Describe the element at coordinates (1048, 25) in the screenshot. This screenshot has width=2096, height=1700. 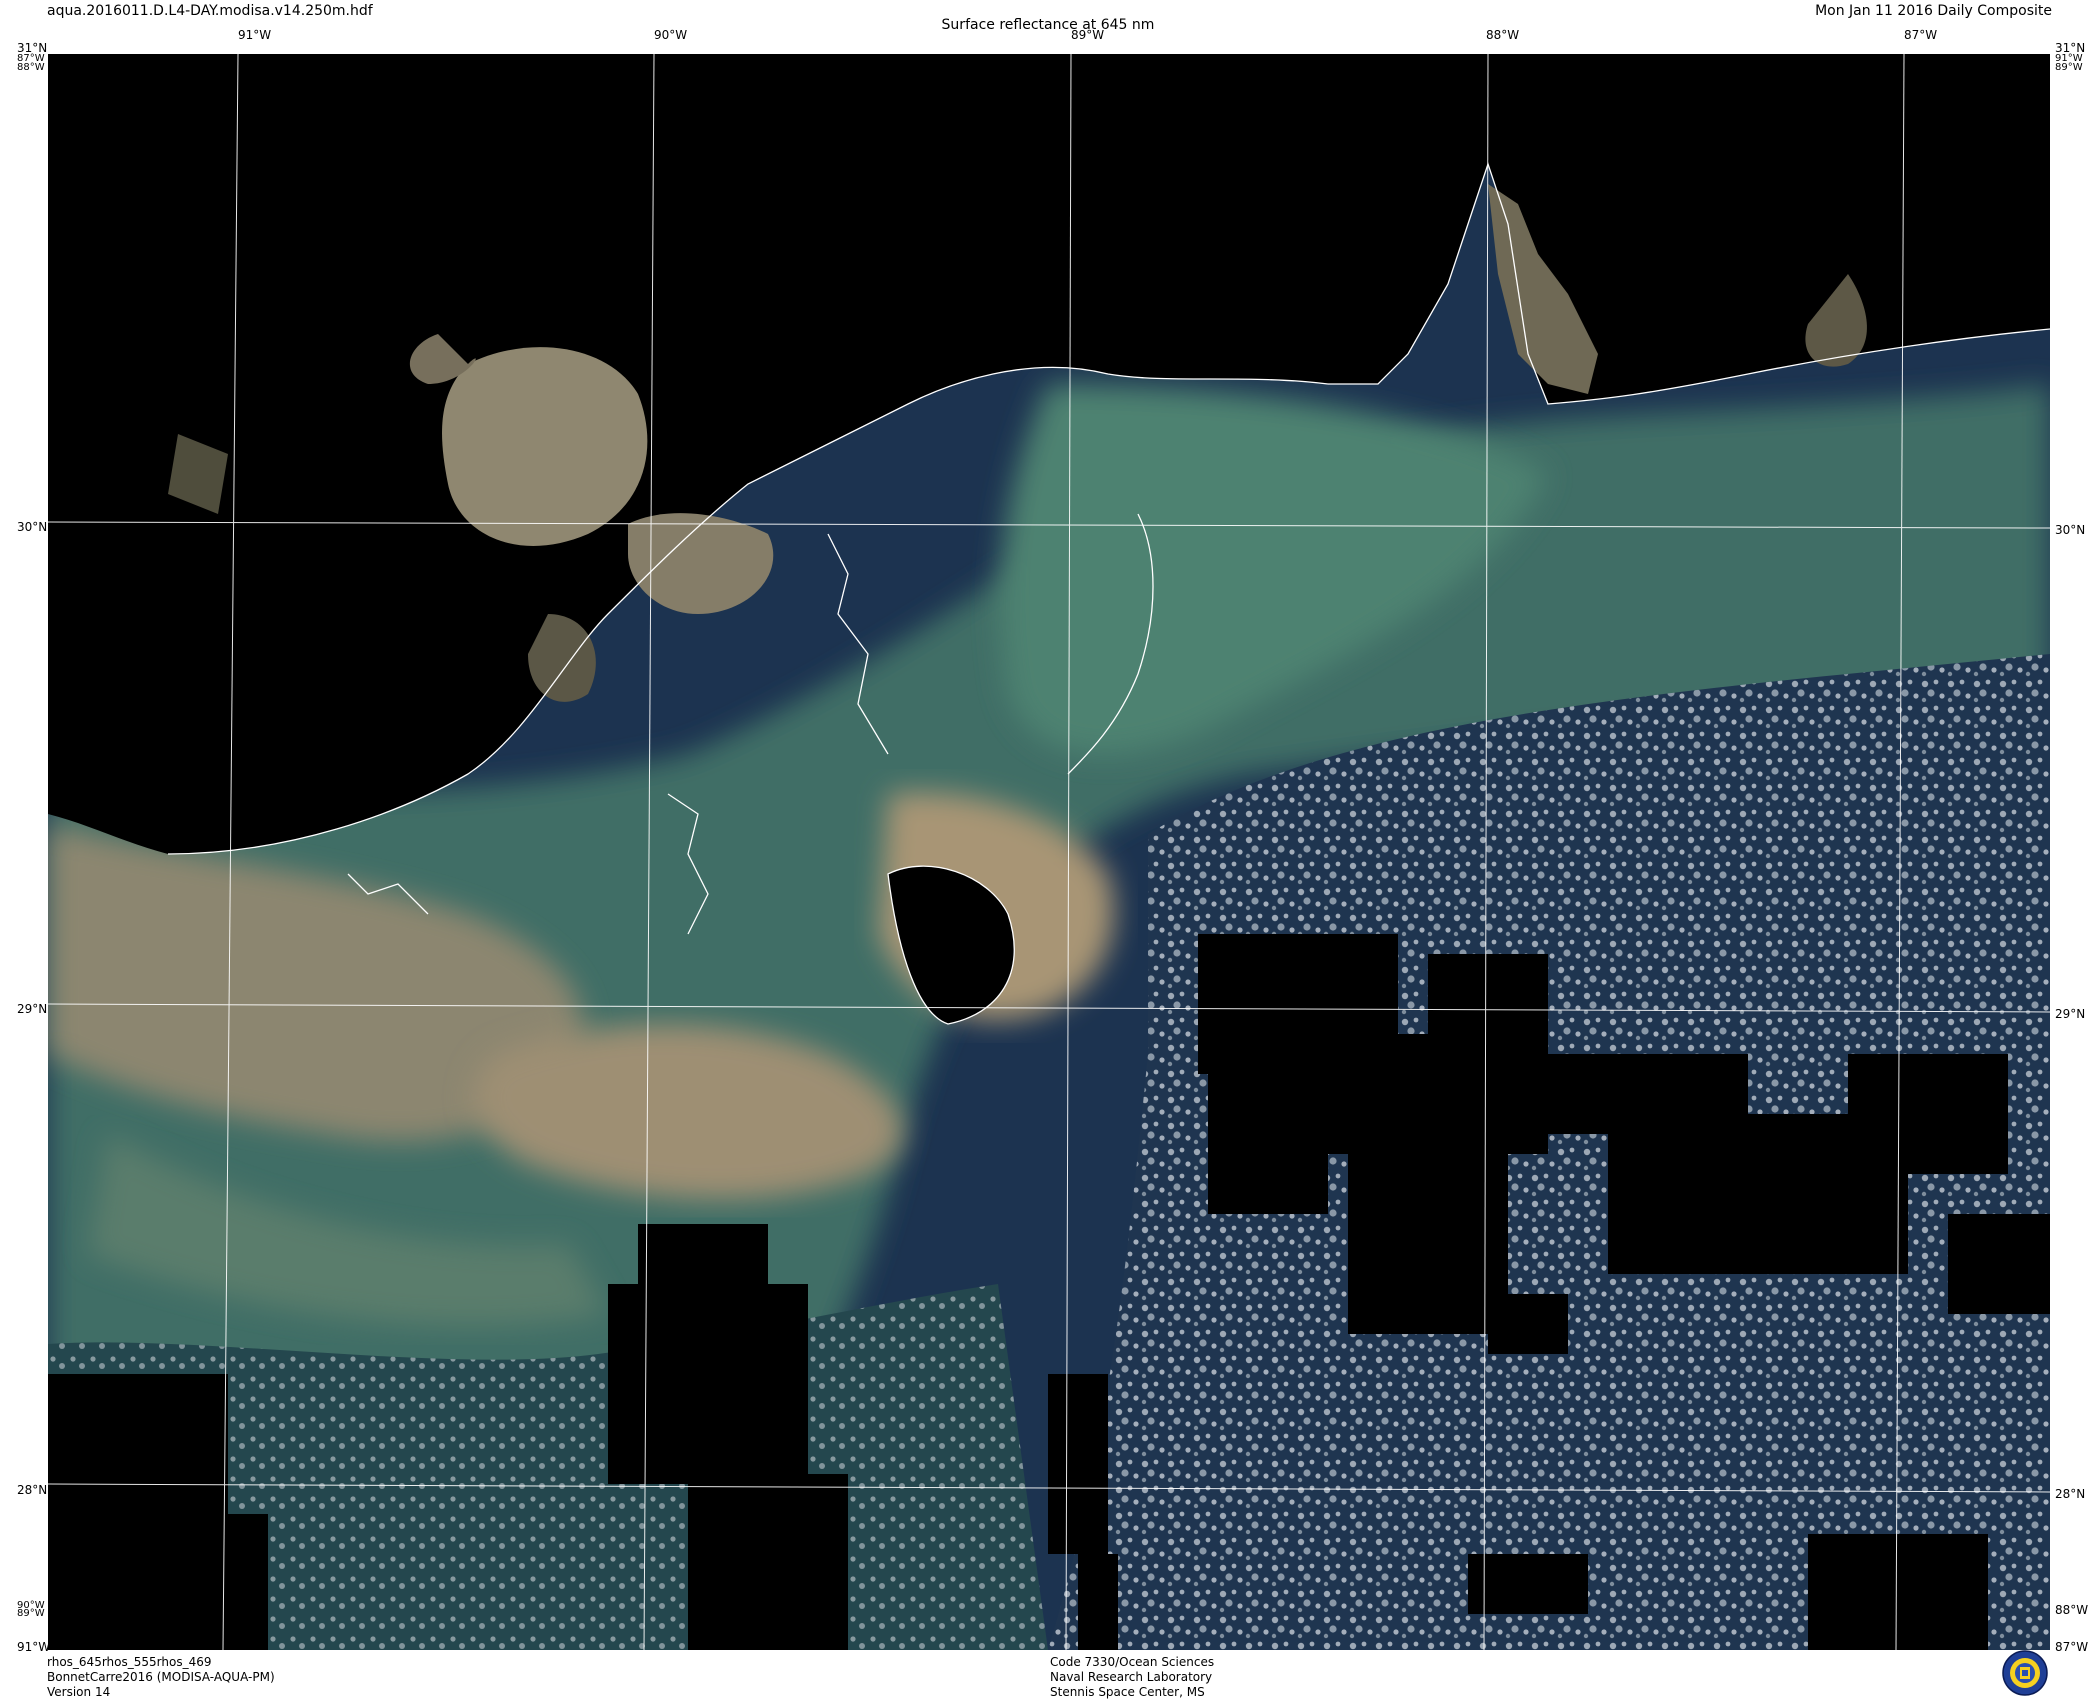
I see `product-title: Surface reflectance at 645 nm` at that location.